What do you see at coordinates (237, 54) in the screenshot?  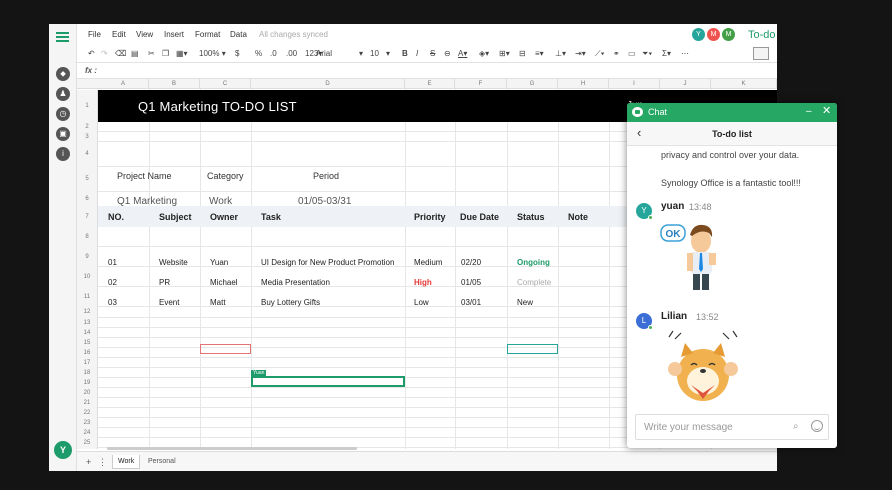 I see `currency-button: $` at bounding box center [237, 54].